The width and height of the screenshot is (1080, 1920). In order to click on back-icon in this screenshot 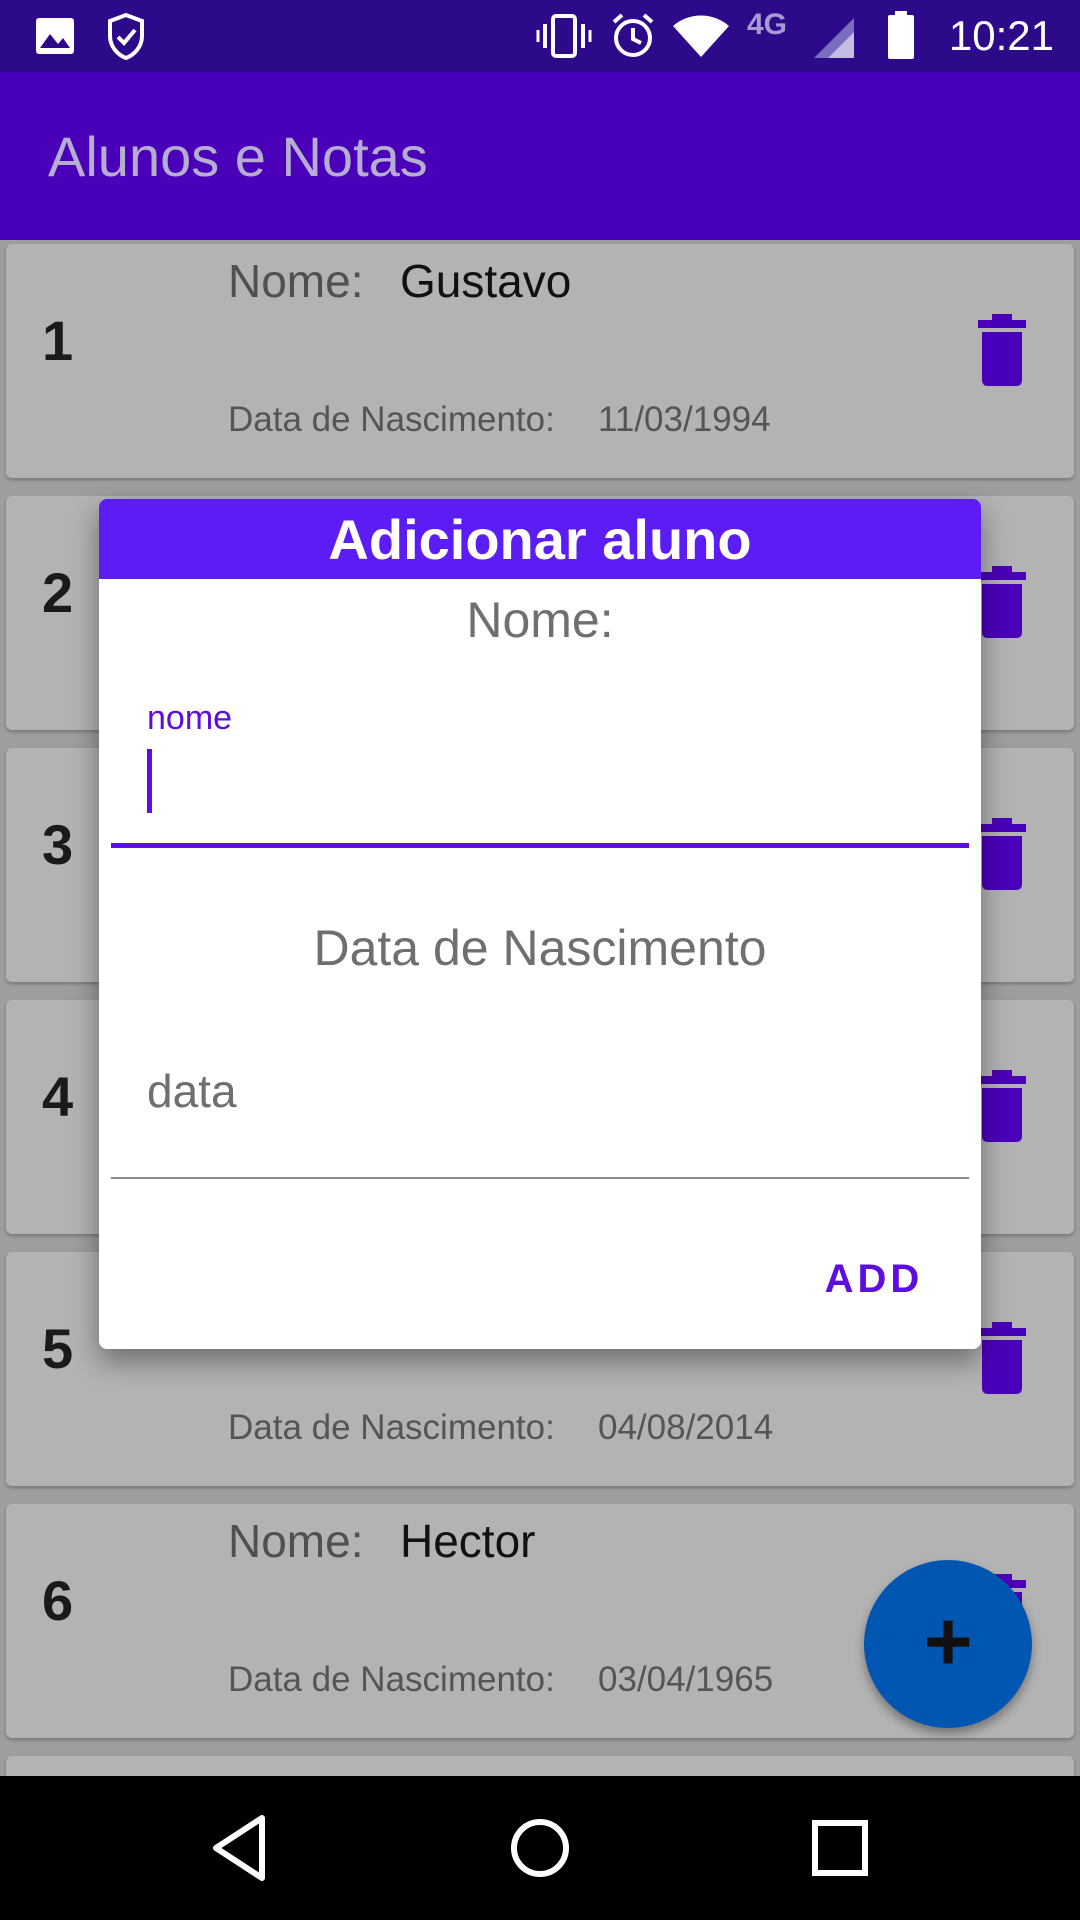, I will do `click(240, 1848)`.